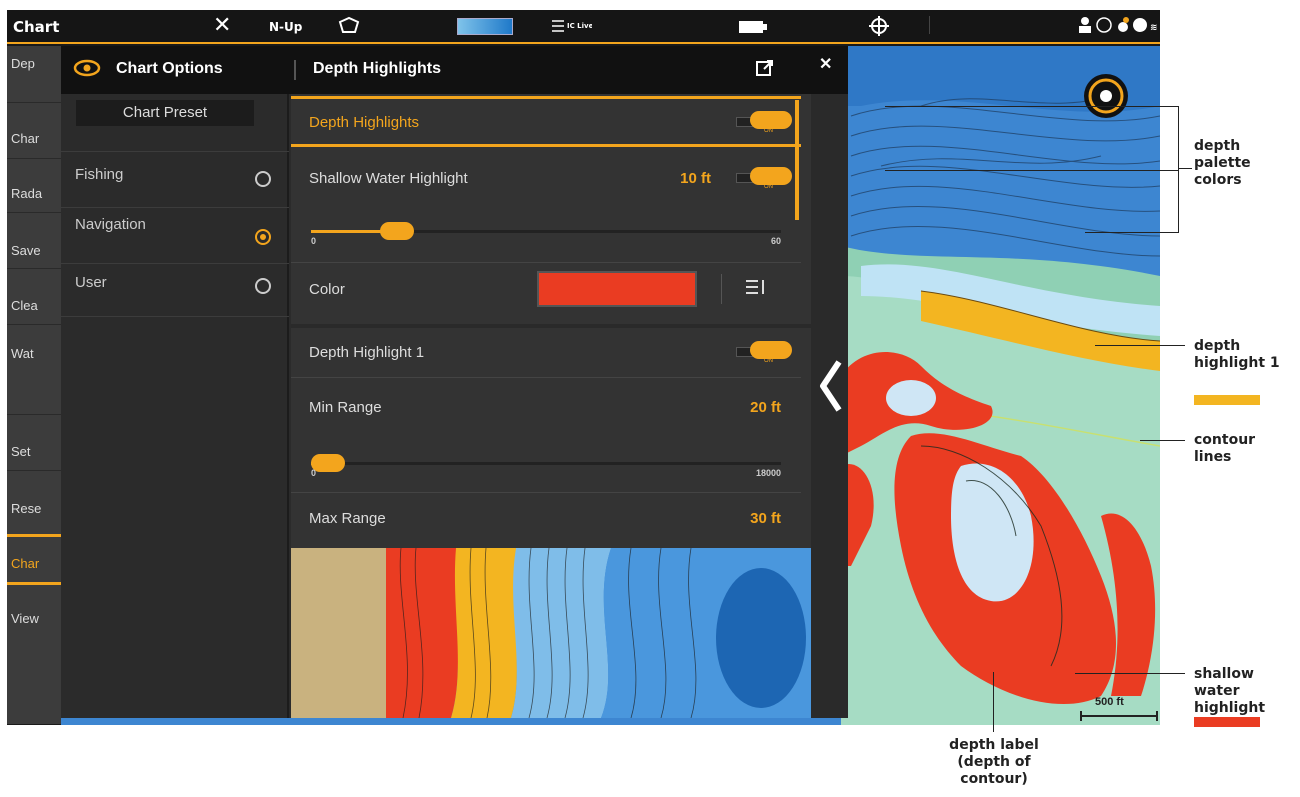 Image resolution: width=1300 pixels, height=797 pixels. What do you see at coordinates (34, 353) in the screenshot?
I see `menu-item-water: Wat` at bounding box center [34, 353].